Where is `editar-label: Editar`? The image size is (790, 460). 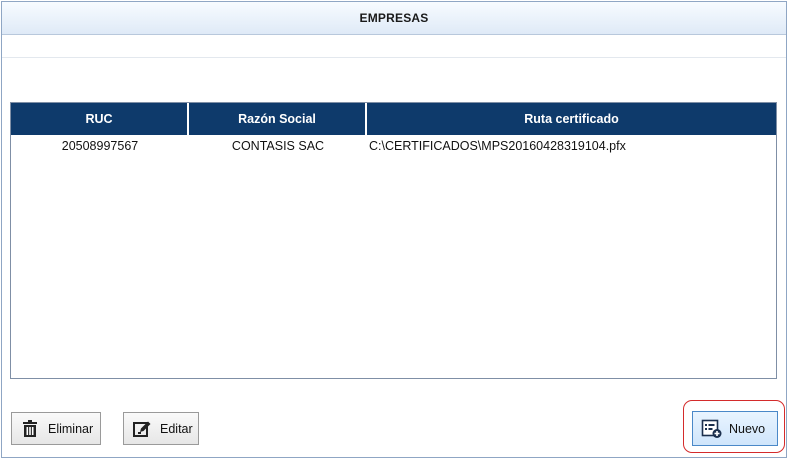 editar-label: Editar is located at coordinates (176, 428).